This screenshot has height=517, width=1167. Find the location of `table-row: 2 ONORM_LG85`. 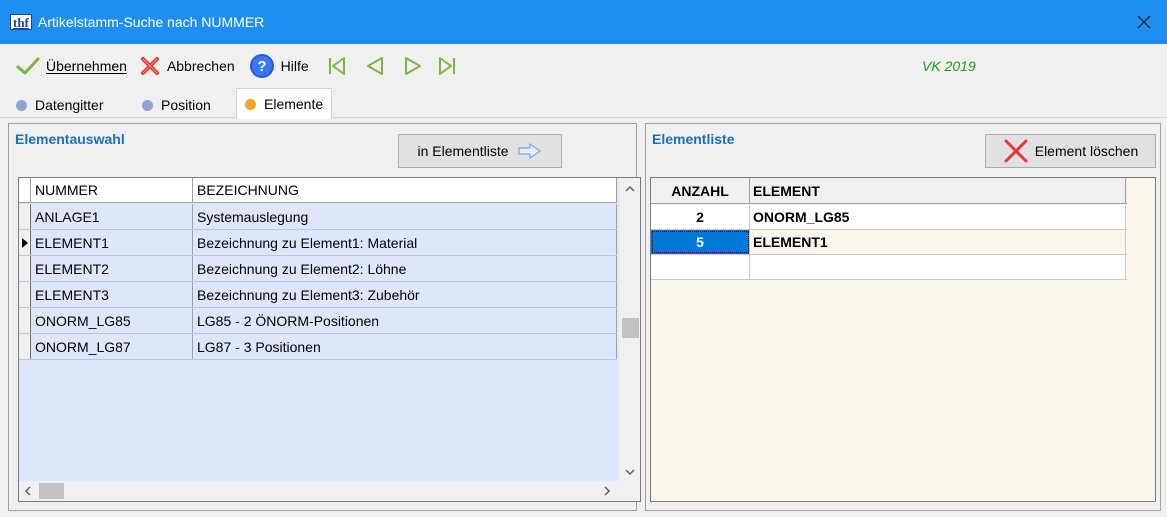

table-row: 2 ONORM_LG85 is located at coordinates (889, 217).